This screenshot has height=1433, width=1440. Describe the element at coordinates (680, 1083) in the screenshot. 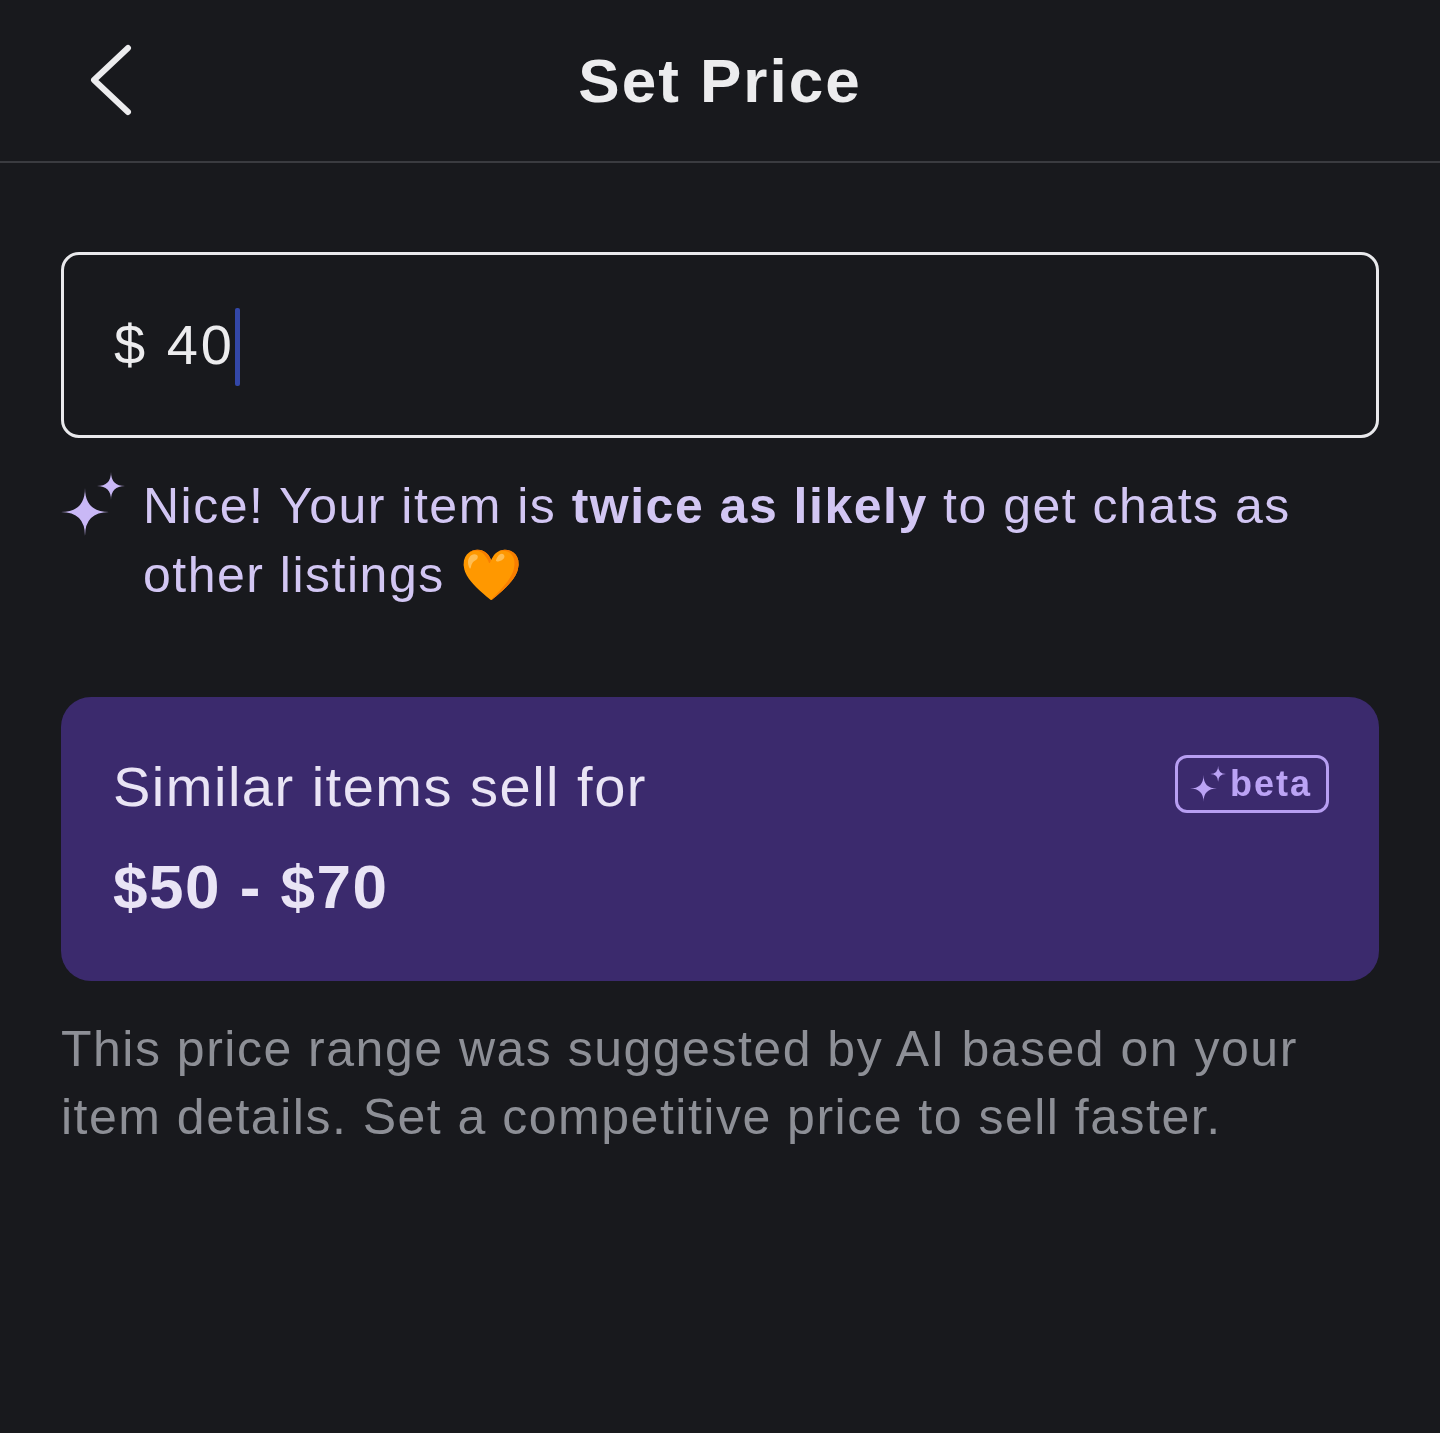

I see `disclaimer-text: This price range was suggested by AI based on your item details. Set a competitive price to sell faster.` at that location.